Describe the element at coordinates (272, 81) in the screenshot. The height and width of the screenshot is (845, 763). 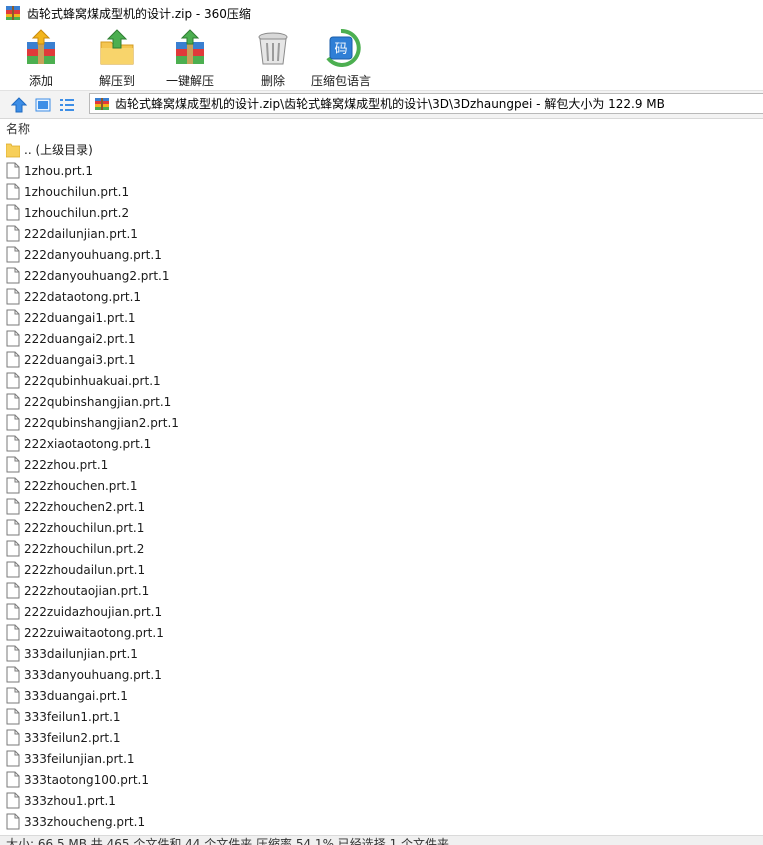
I see `delete-button-label: 删除` at that location.